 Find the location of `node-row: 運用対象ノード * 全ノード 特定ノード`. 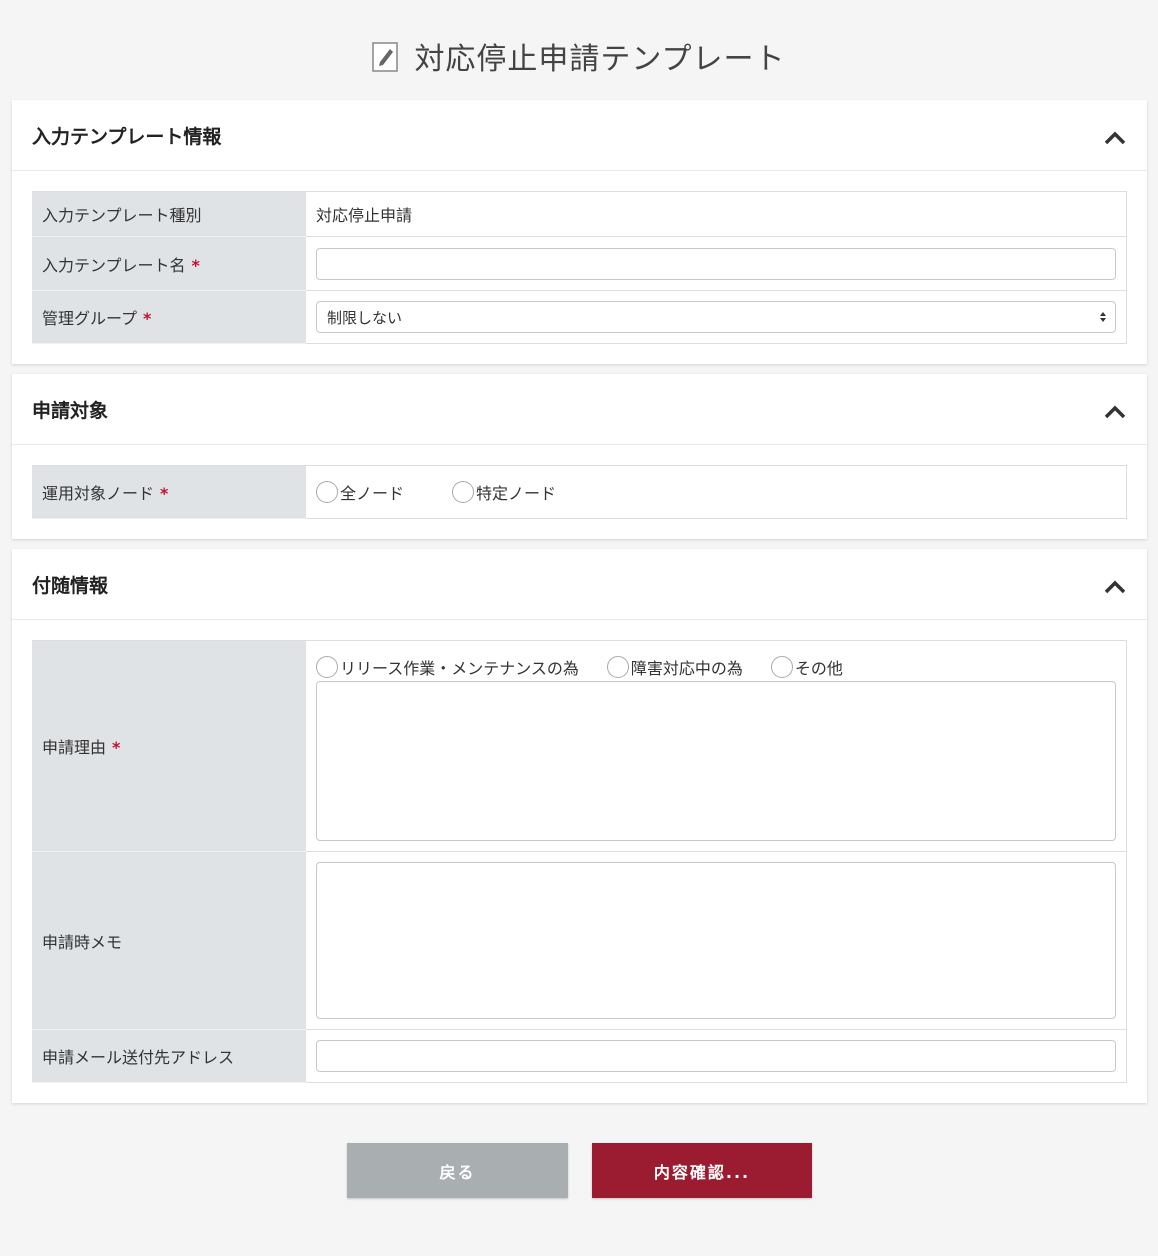

node-row: 運用対象ノード * 全ノード 特定ノード is located at coordinates (579, 492).